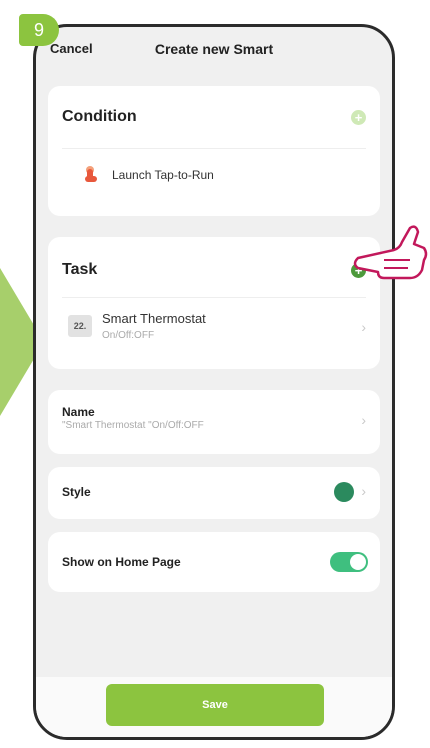 The width and height of the screenshot is (430, 748). Describe the element at coordinates (121, 562) in the screenshot. I see `show-on-home-label: Show on Home Page` at that location.